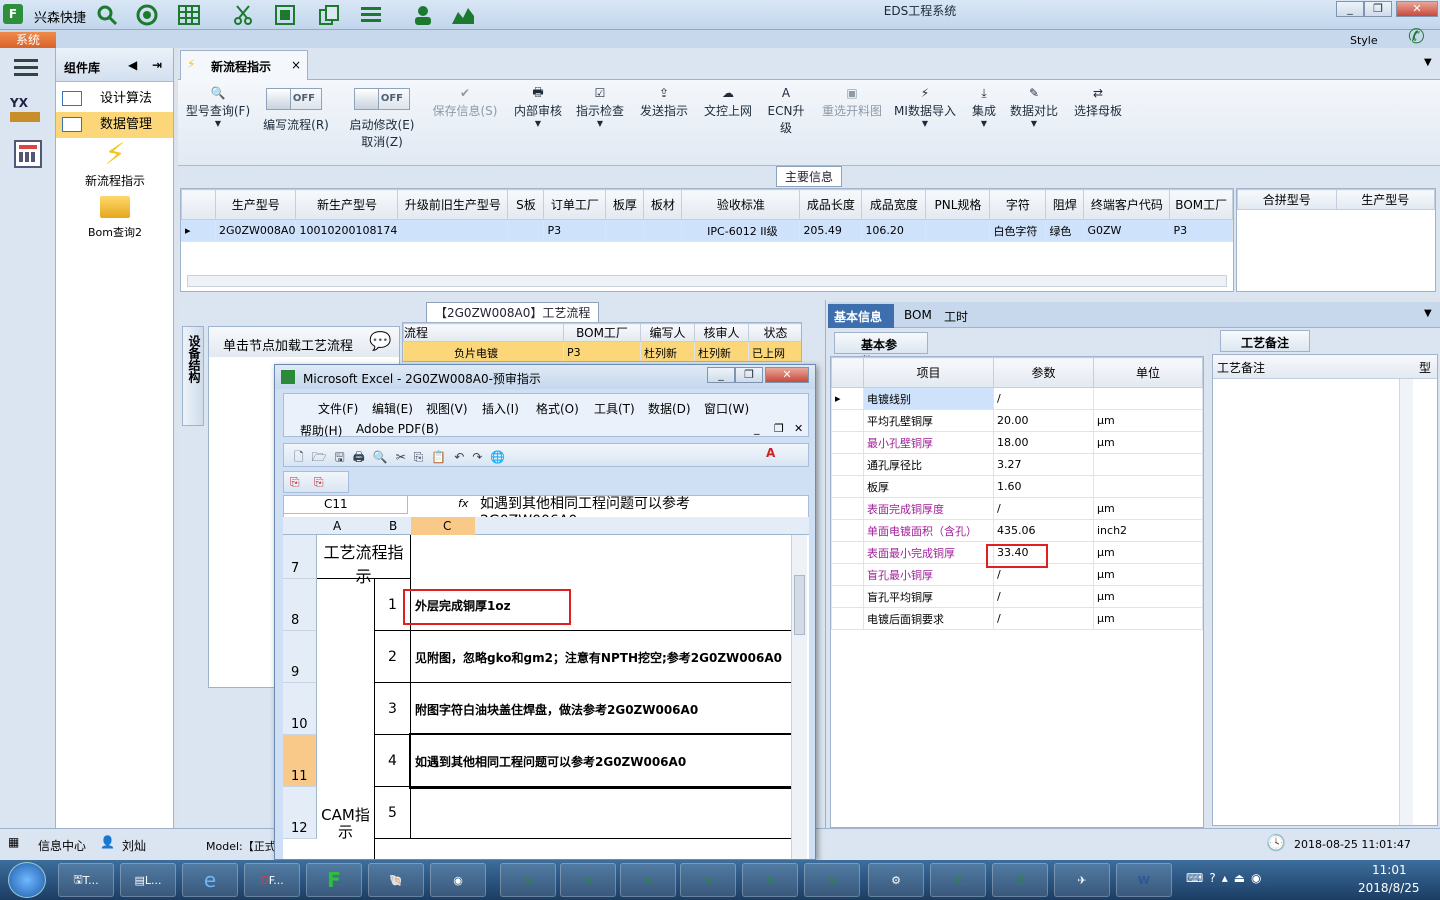 The width and height of the screenshot is (1440, 900). Describe the element at coordinates (453, 204) in the screenshot. I see `column-header: 升级前旧生产型号` at that location.